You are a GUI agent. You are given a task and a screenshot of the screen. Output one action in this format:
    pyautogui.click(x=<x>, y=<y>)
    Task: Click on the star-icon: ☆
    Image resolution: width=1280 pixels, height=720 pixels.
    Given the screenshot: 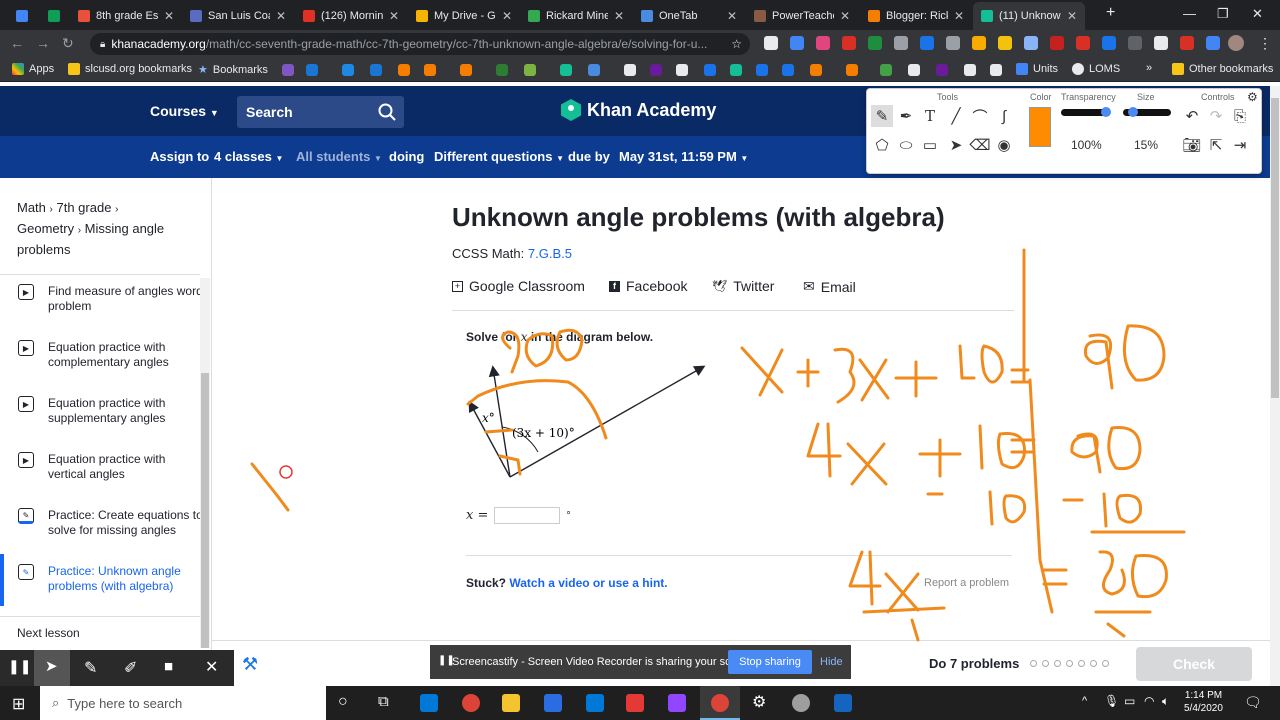 What is the action you would take?
    pyautogui.click(x=736, y=44)
    